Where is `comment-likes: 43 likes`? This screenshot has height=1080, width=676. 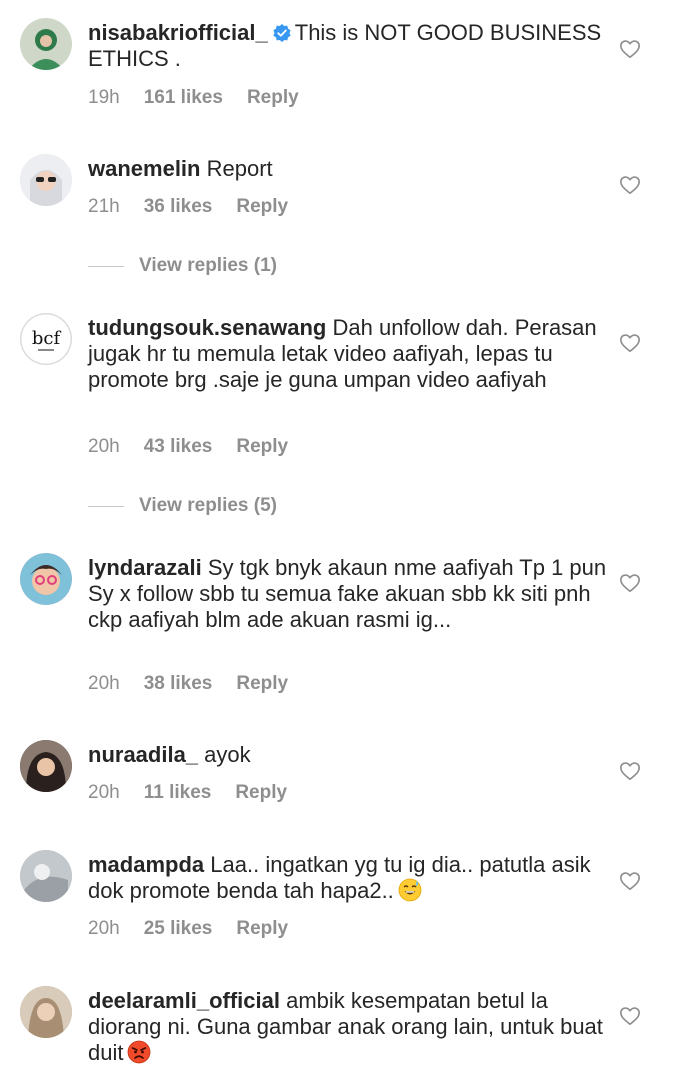 comment-likes: 43 likes is located at coordinates (178, 446).